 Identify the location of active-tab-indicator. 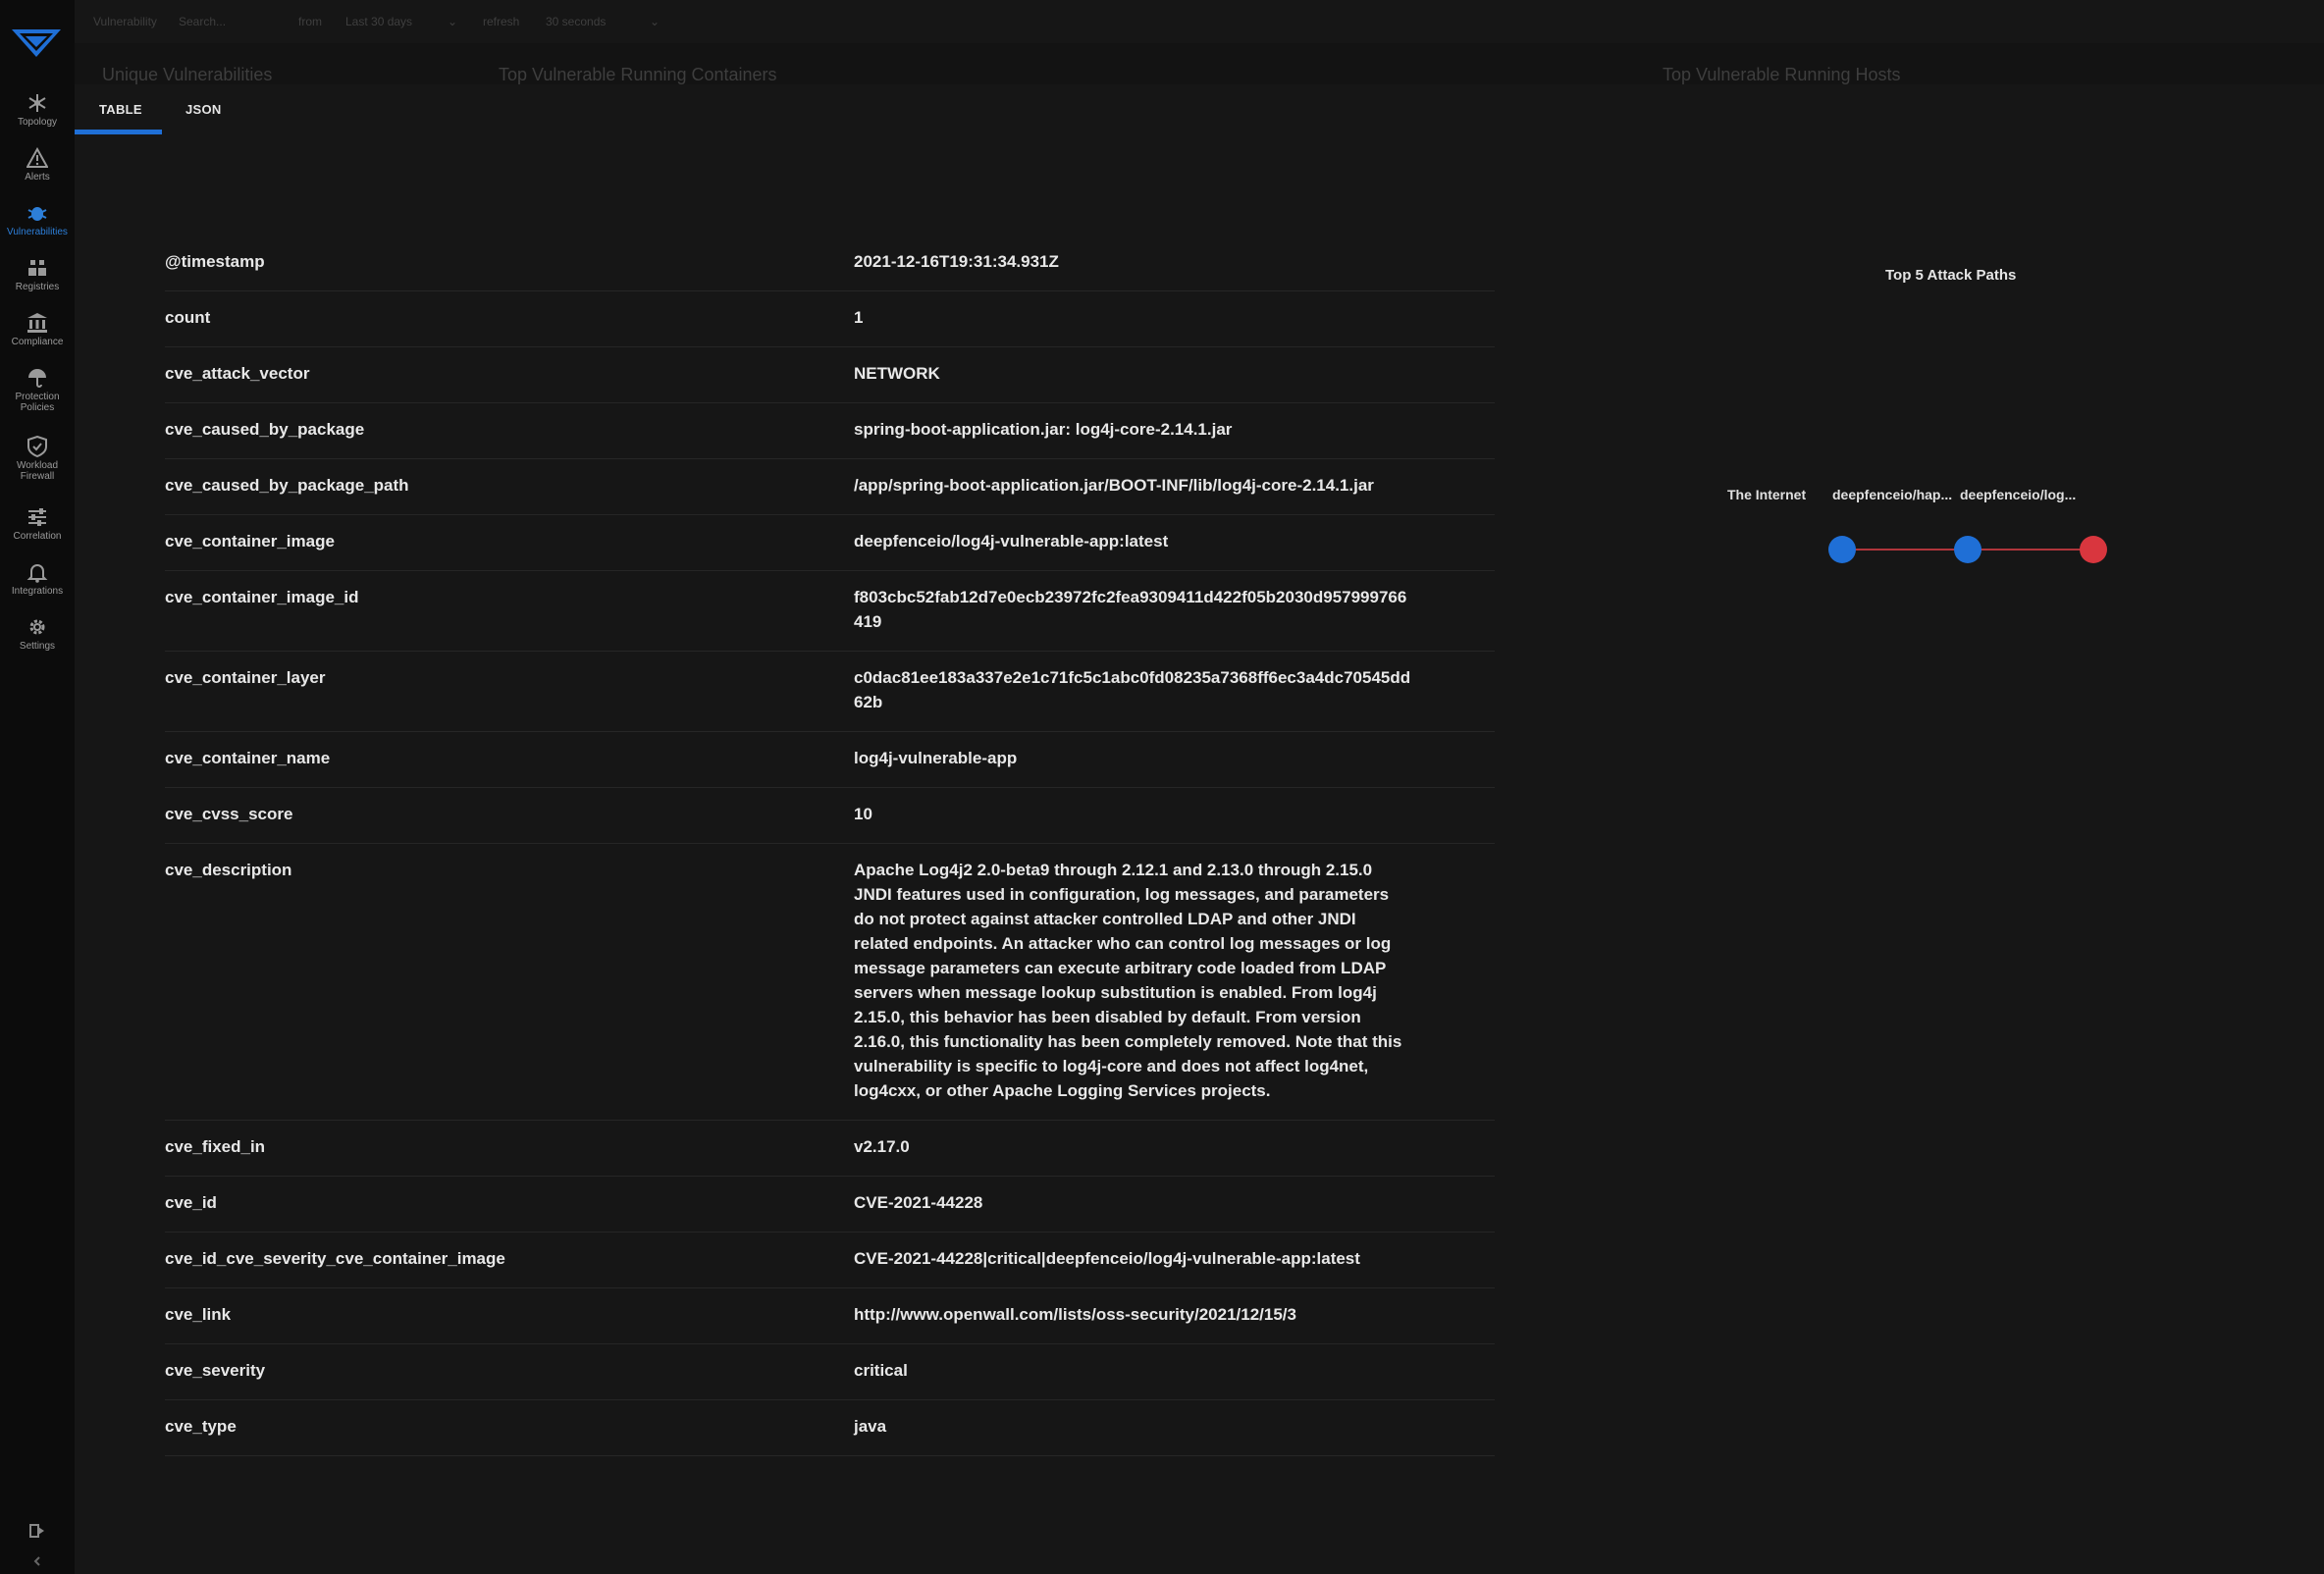
(119, 132).